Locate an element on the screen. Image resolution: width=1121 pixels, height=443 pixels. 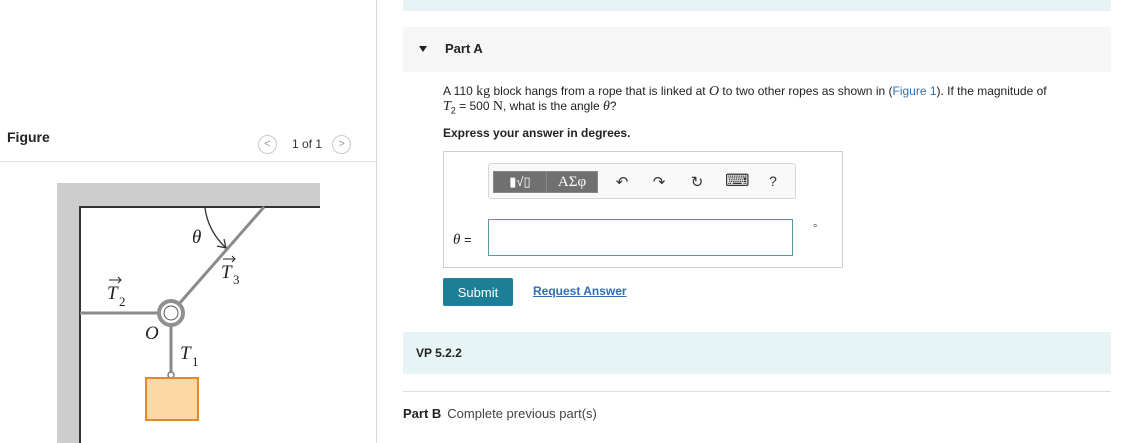
caret-down-icon is located at coordinates (423, 49).